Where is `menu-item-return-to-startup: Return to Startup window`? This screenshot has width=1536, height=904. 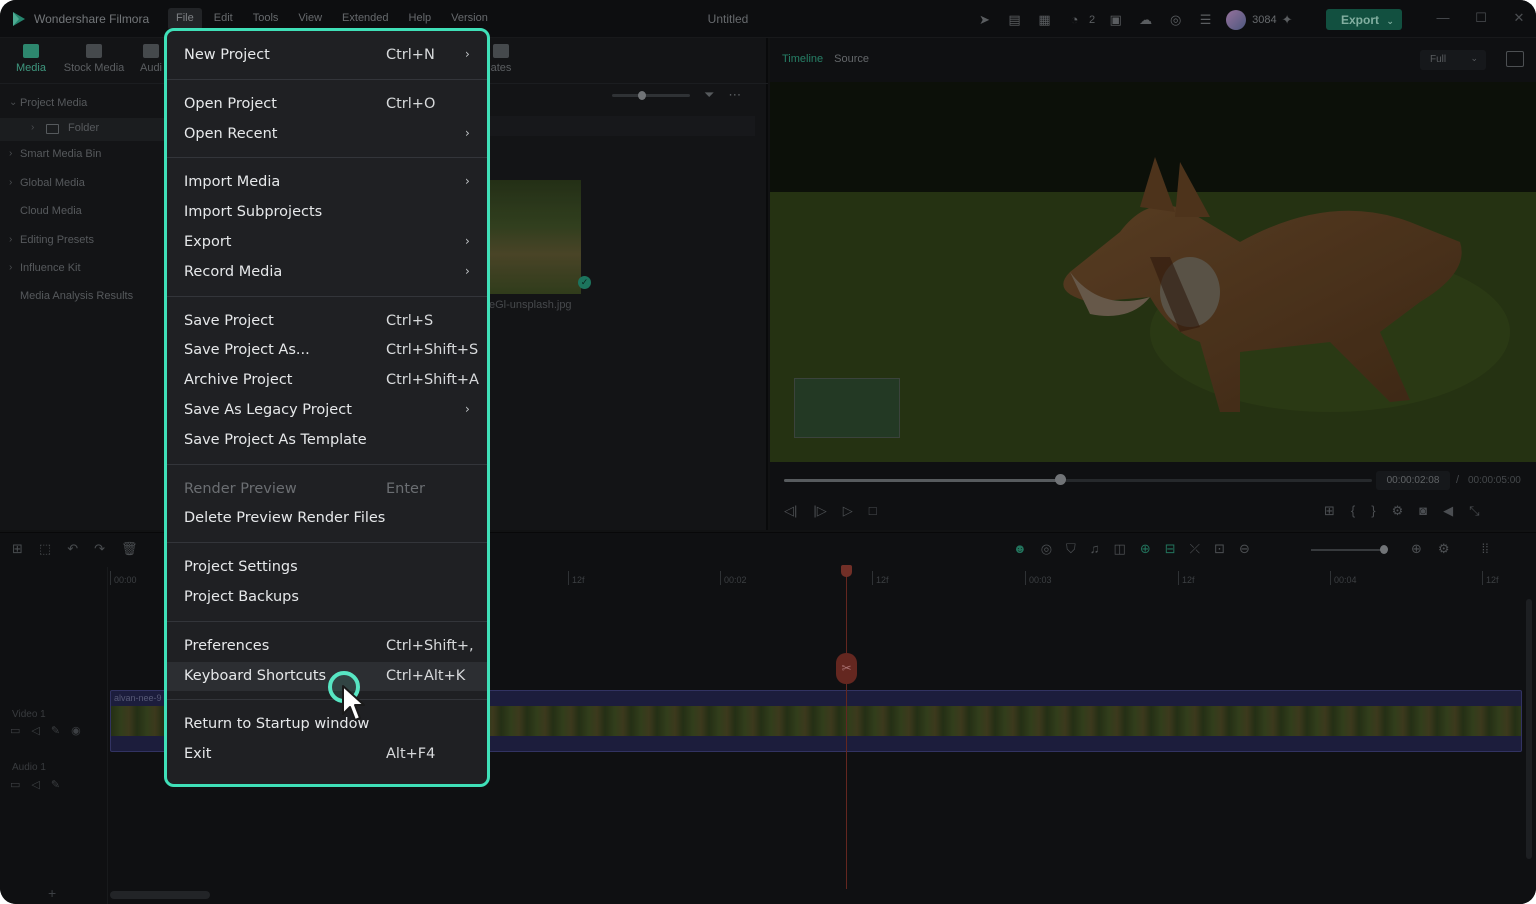 menu-item-return-to-startup: Return to Startup window is located at coordinates (327, 725).